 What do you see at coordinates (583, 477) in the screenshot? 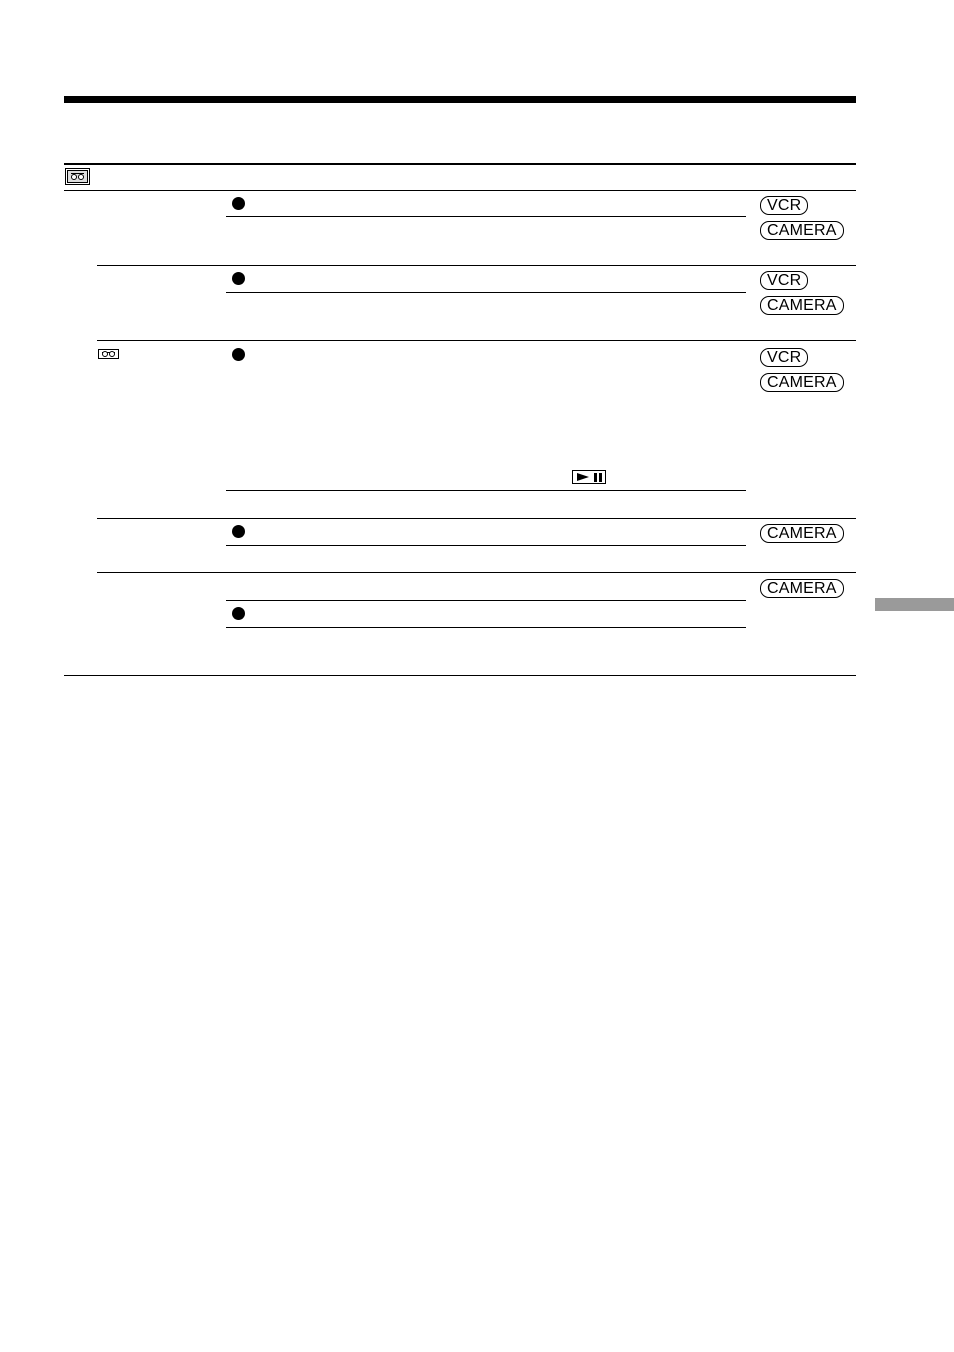
I see `play-triangle` at bounding box center [583, 477].